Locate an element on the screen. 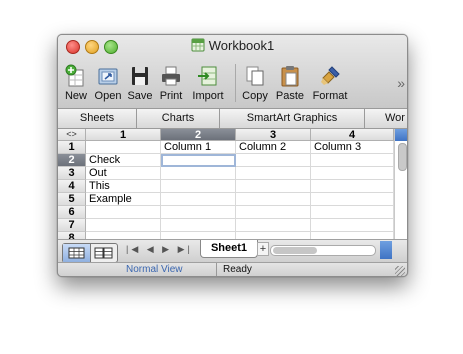  row-header-7: 7 is located at coordinates (72, 225).